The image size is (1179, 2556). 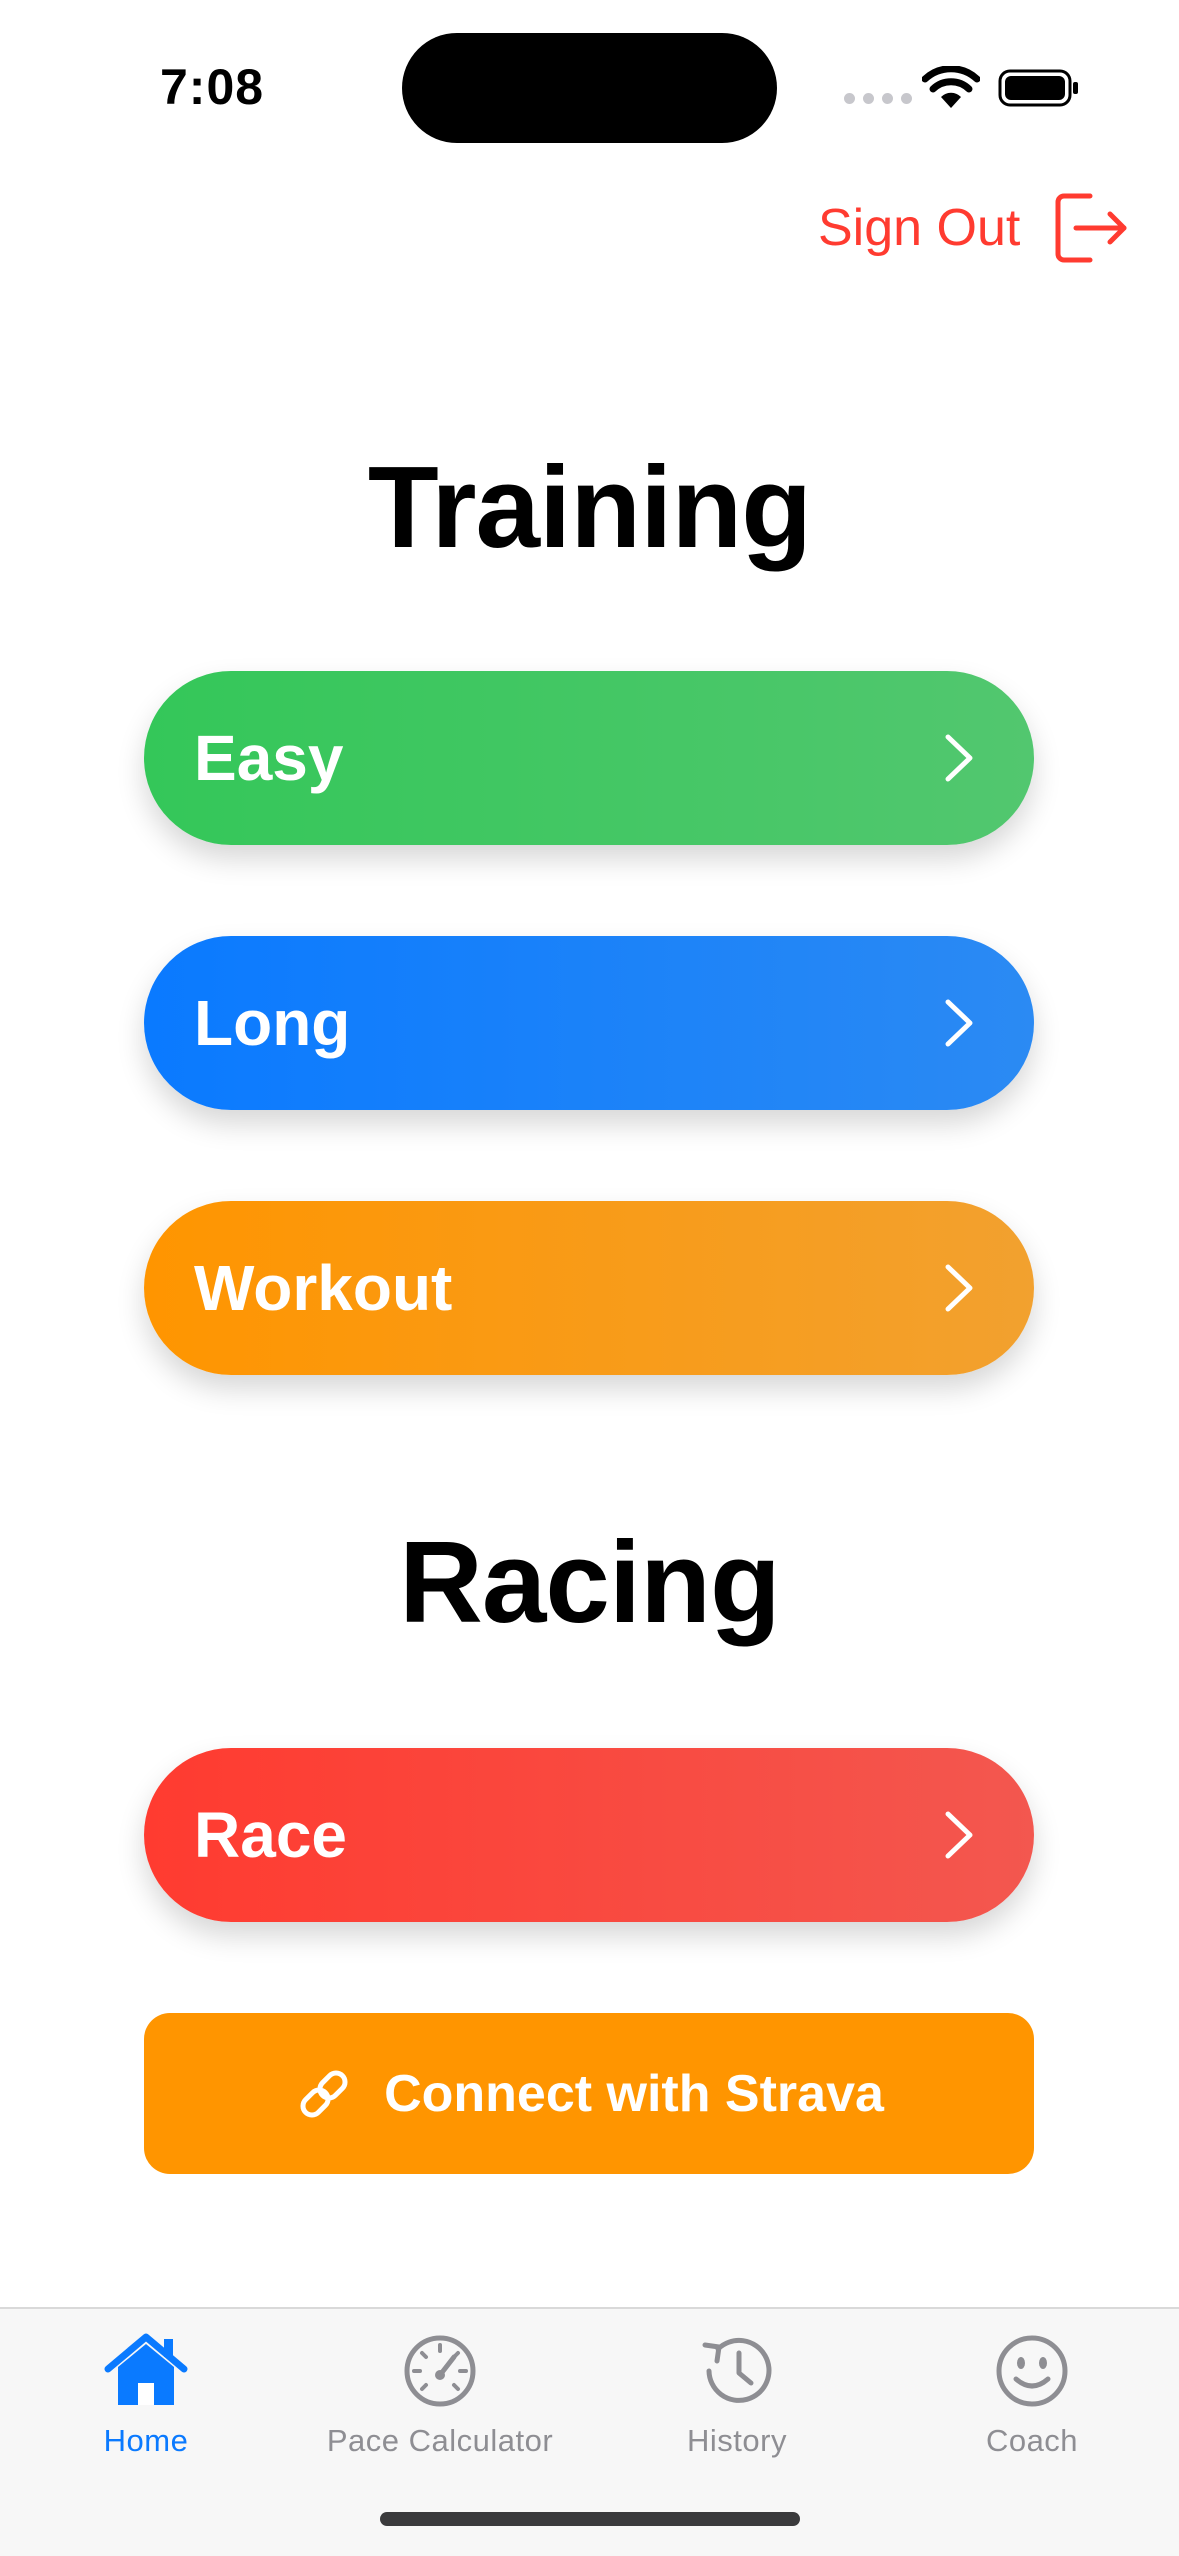 What do you see at coordinates (737, 2440) in the screenshot?
I see `tab-label: History` at bounding box center [737, 2440].